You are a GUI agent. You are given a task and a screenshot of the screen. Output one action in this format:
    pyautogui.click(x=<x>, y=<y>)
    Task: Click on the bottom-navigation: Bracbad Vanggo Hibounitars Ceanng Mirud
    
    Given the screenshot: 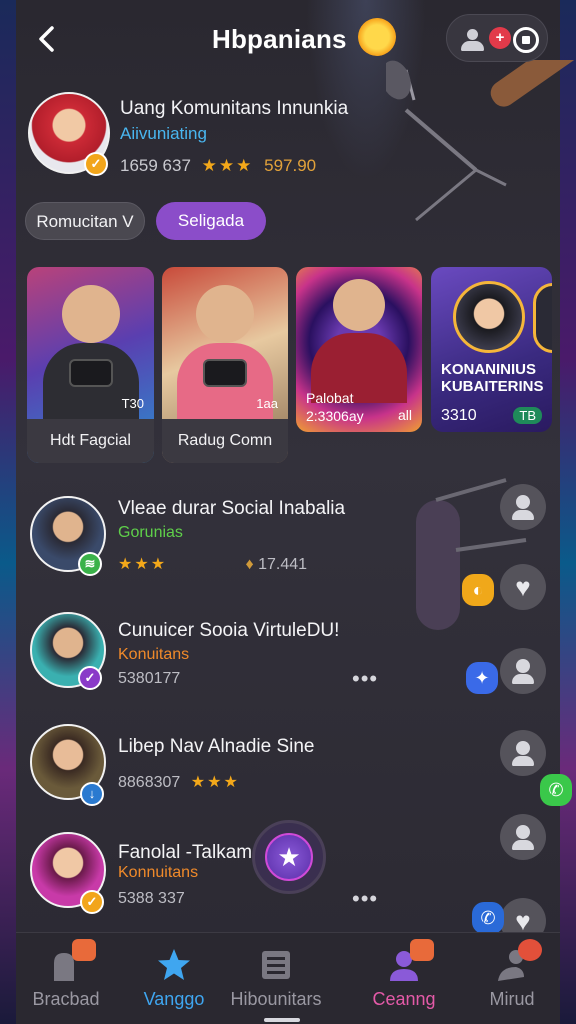 What is the action you would take?
    pyautogui.click(x=288, y=978)
    